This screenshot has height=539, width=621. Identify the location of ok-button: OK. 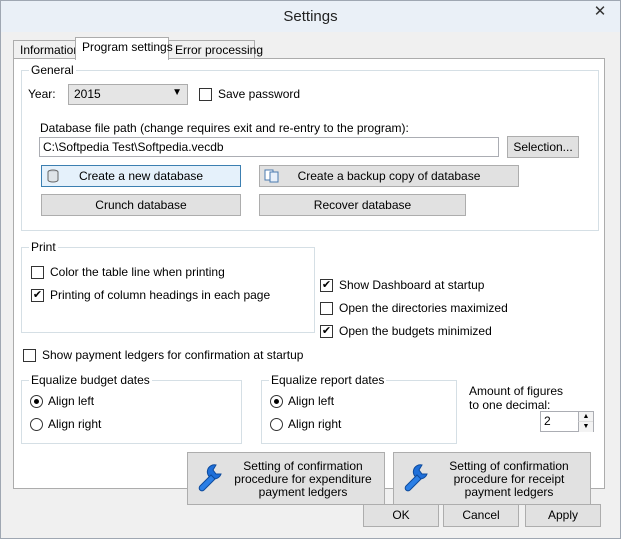
(401, 515).